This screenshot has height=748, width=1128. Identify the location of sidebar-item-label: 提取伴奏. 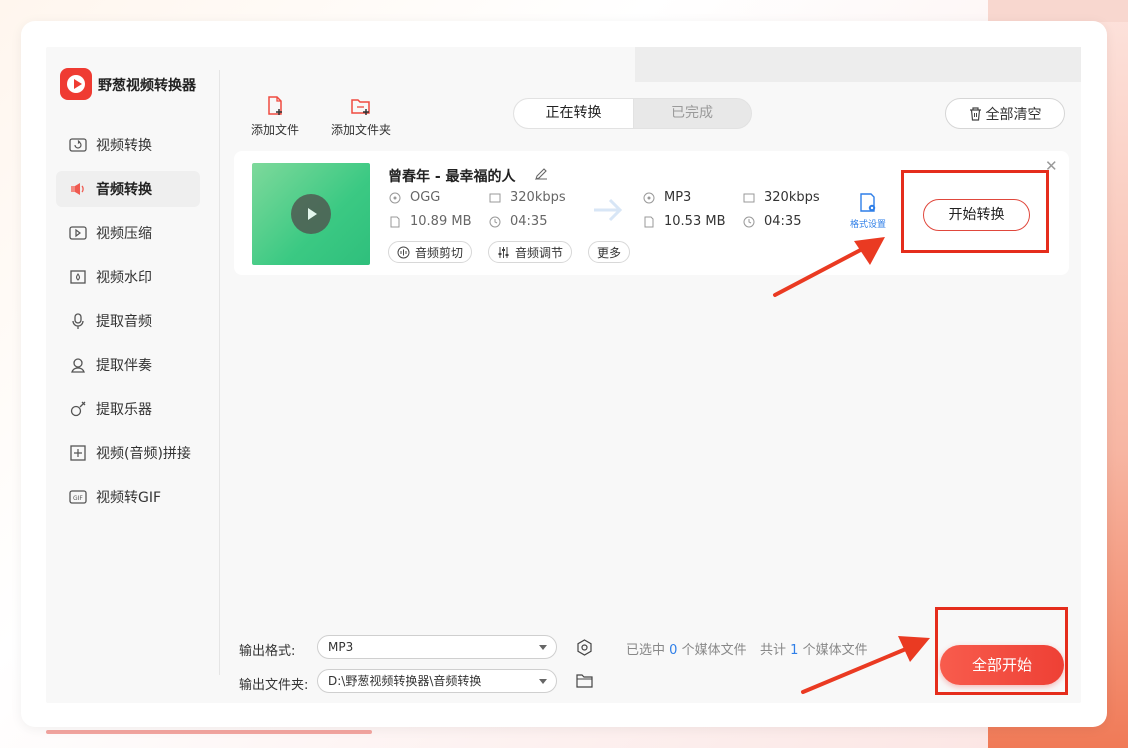
(124, 366).